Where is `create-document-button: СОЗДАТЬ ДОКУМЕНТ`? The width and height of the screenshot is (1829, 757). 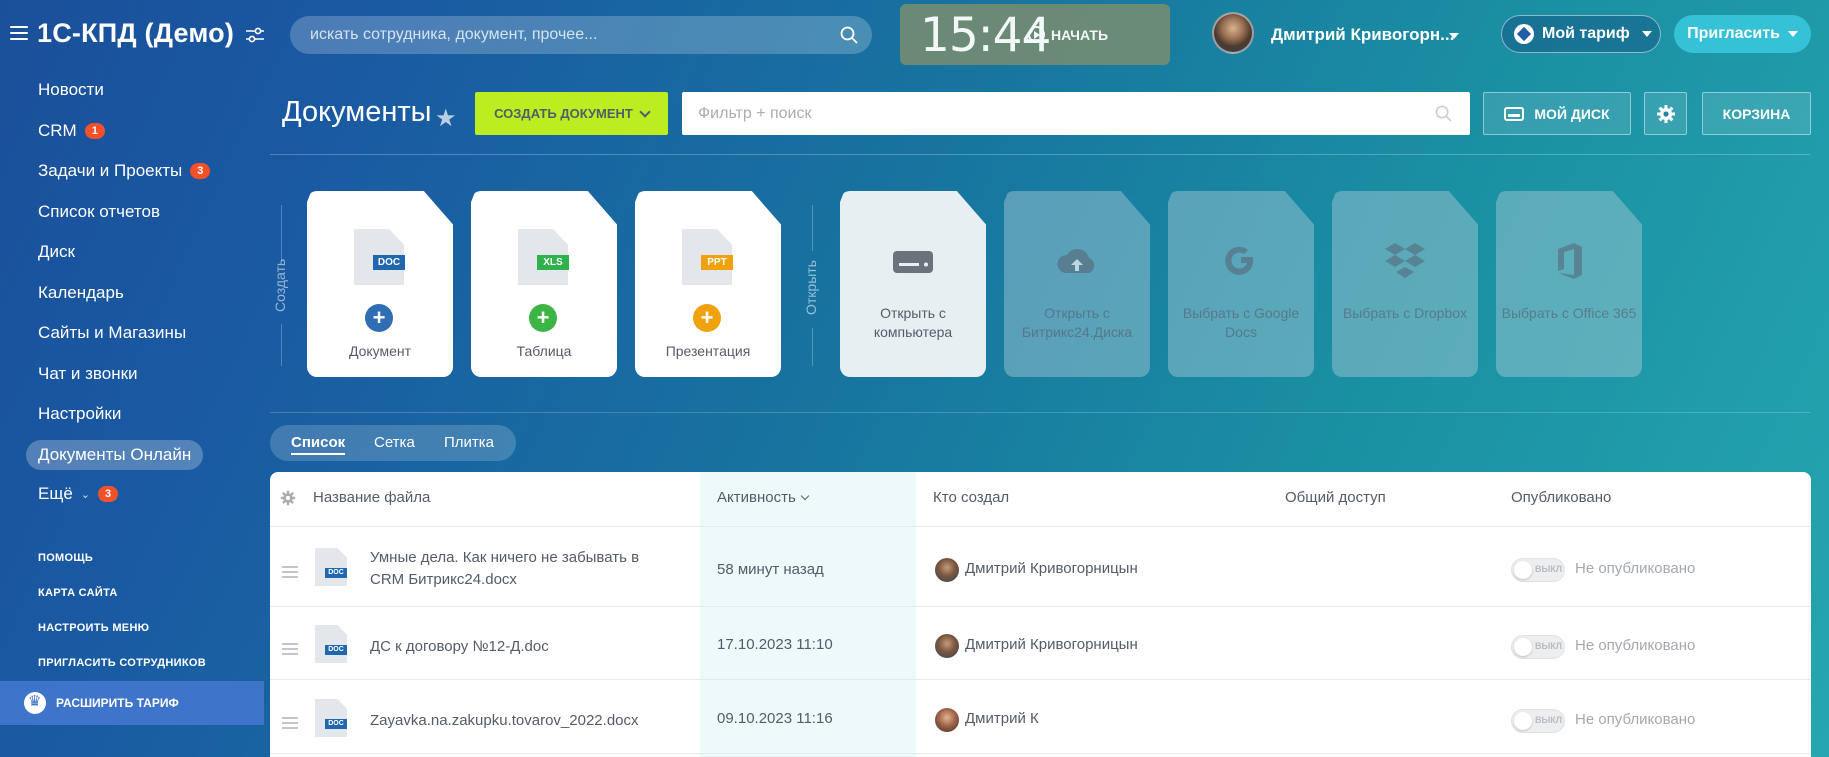
create-document-button: СОЗДАТЬ ДОКУМЕНТ is located at coordinates (571, 113).